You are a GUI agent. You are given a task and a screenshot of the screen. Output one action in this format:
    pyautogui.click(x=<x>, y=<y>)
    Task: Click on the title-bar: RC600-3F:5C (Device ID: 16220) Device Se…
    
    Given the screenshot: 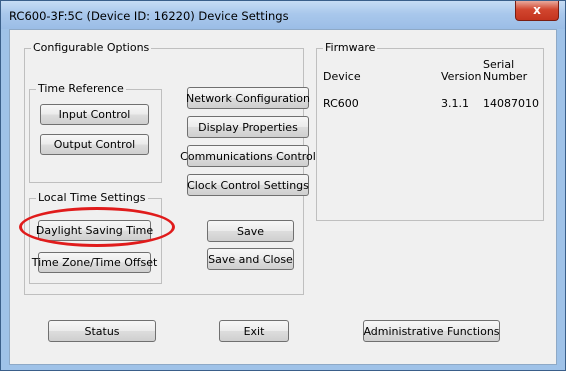 What is the action you would take?
    pyautogui.click(x=283, y=15)
    